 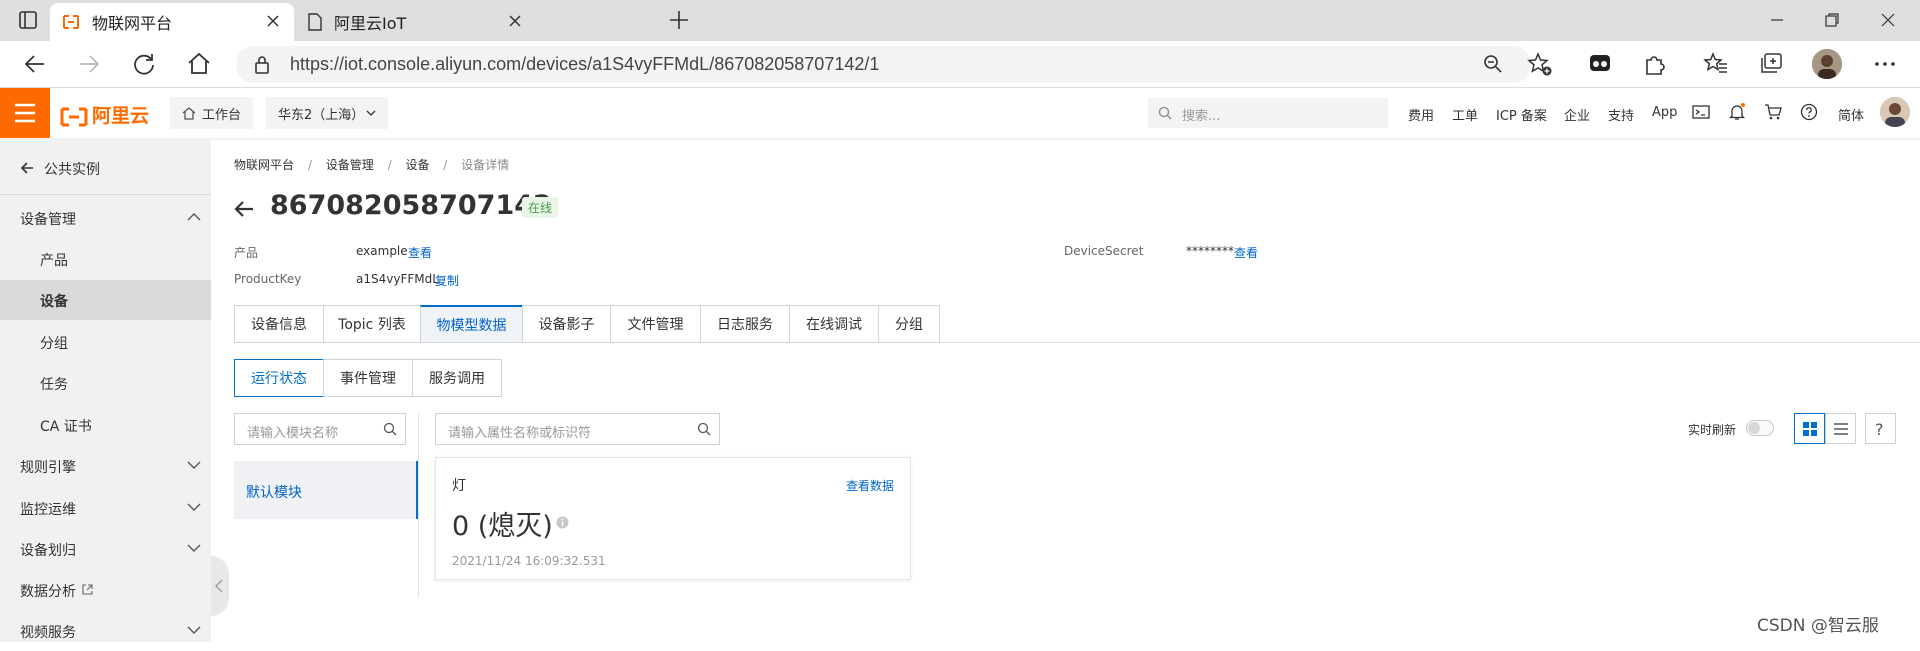 I want to click on cart-icon, so click(x=1773, y=112).